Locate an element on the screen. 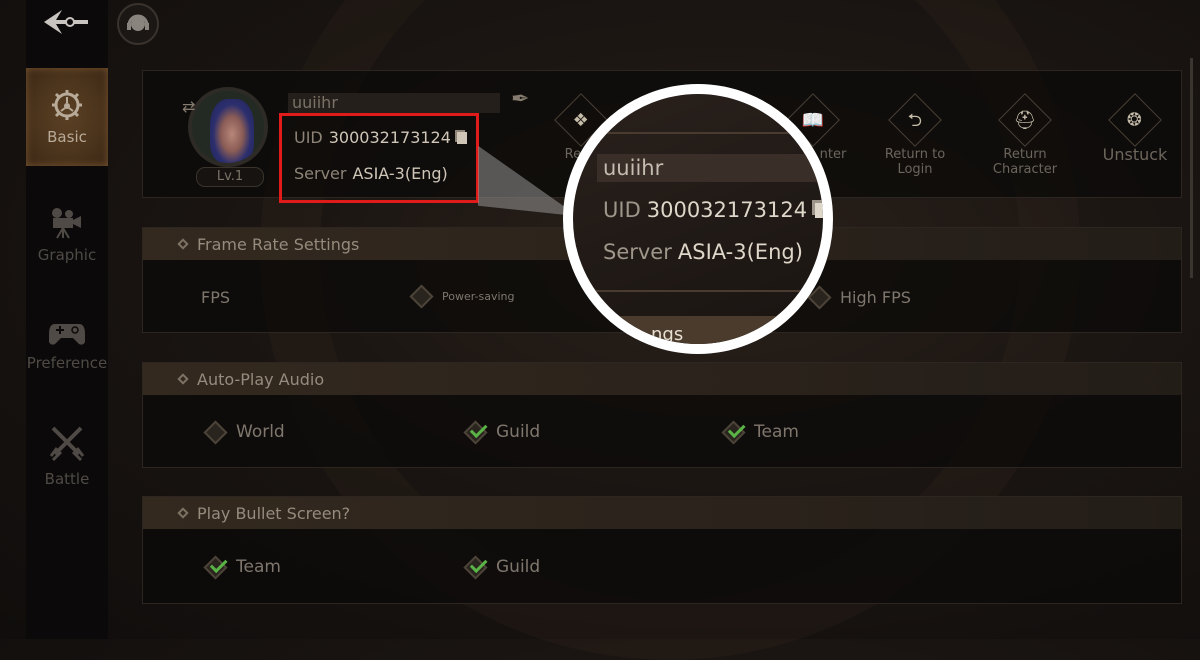 The width and height of the screenshot is (1200, 660). uid-server-highlight: UID 300032173124 Server ASIA-3(Eng) is located at coordinates (379, 158).